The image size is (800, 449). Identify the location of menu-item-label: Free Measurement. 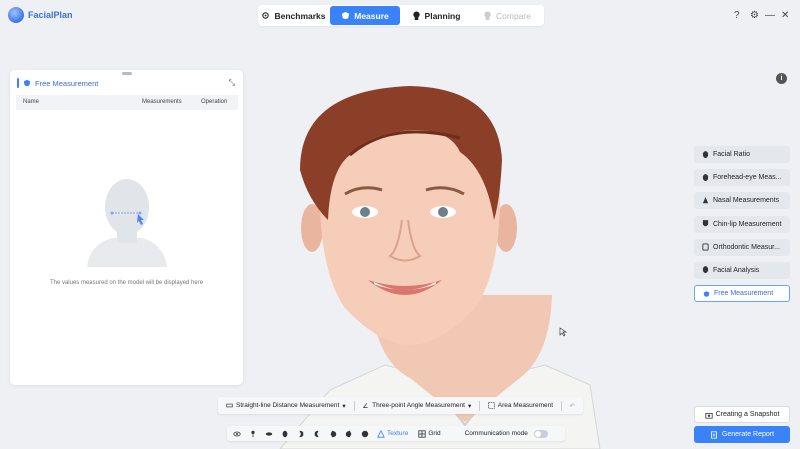
(744, 294).